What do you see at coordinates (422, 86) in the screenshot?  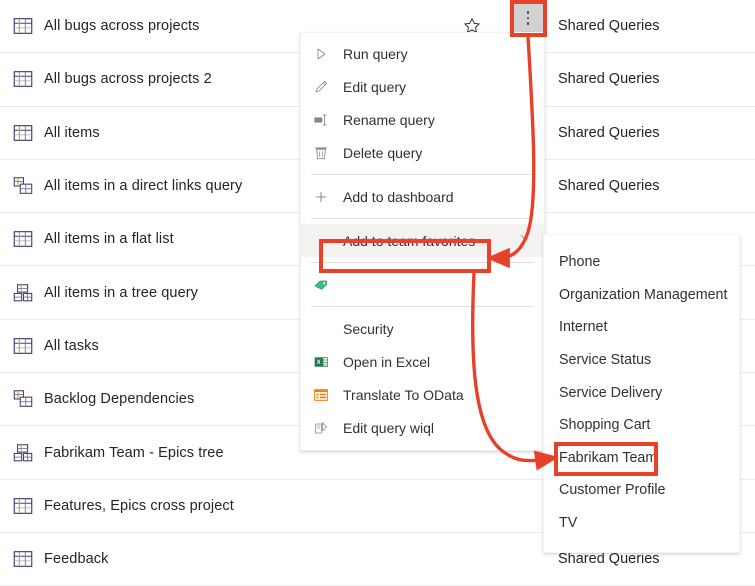 I see `menu-item: Edit query` at bounding box center [422, 86].